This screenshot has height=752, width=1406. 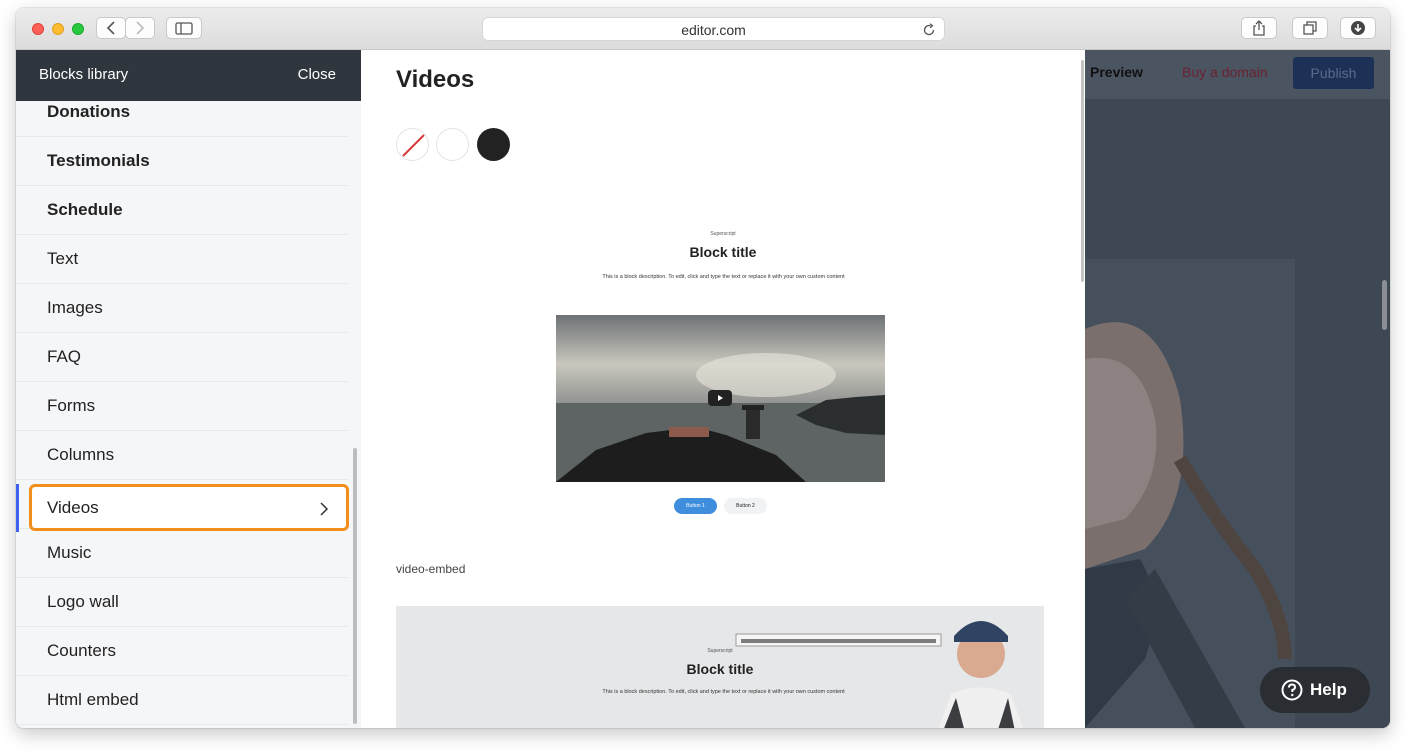 I want to click on publish-button: Publish, so click(x=1333, y=73).